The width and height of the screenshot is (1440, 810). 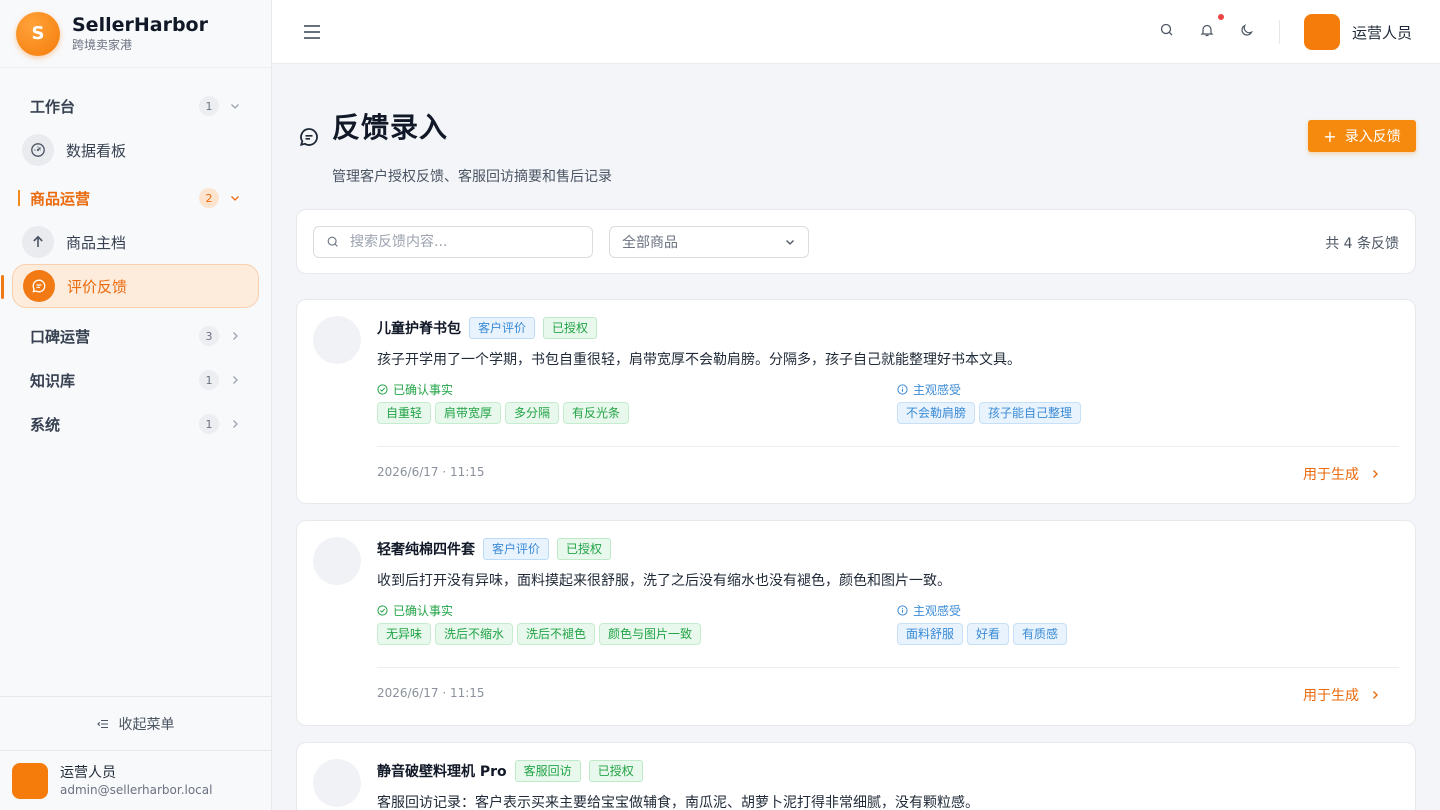 I want to click on feeling-chips: 面料舒服 好看 有质感, so click(x=984, y=634).